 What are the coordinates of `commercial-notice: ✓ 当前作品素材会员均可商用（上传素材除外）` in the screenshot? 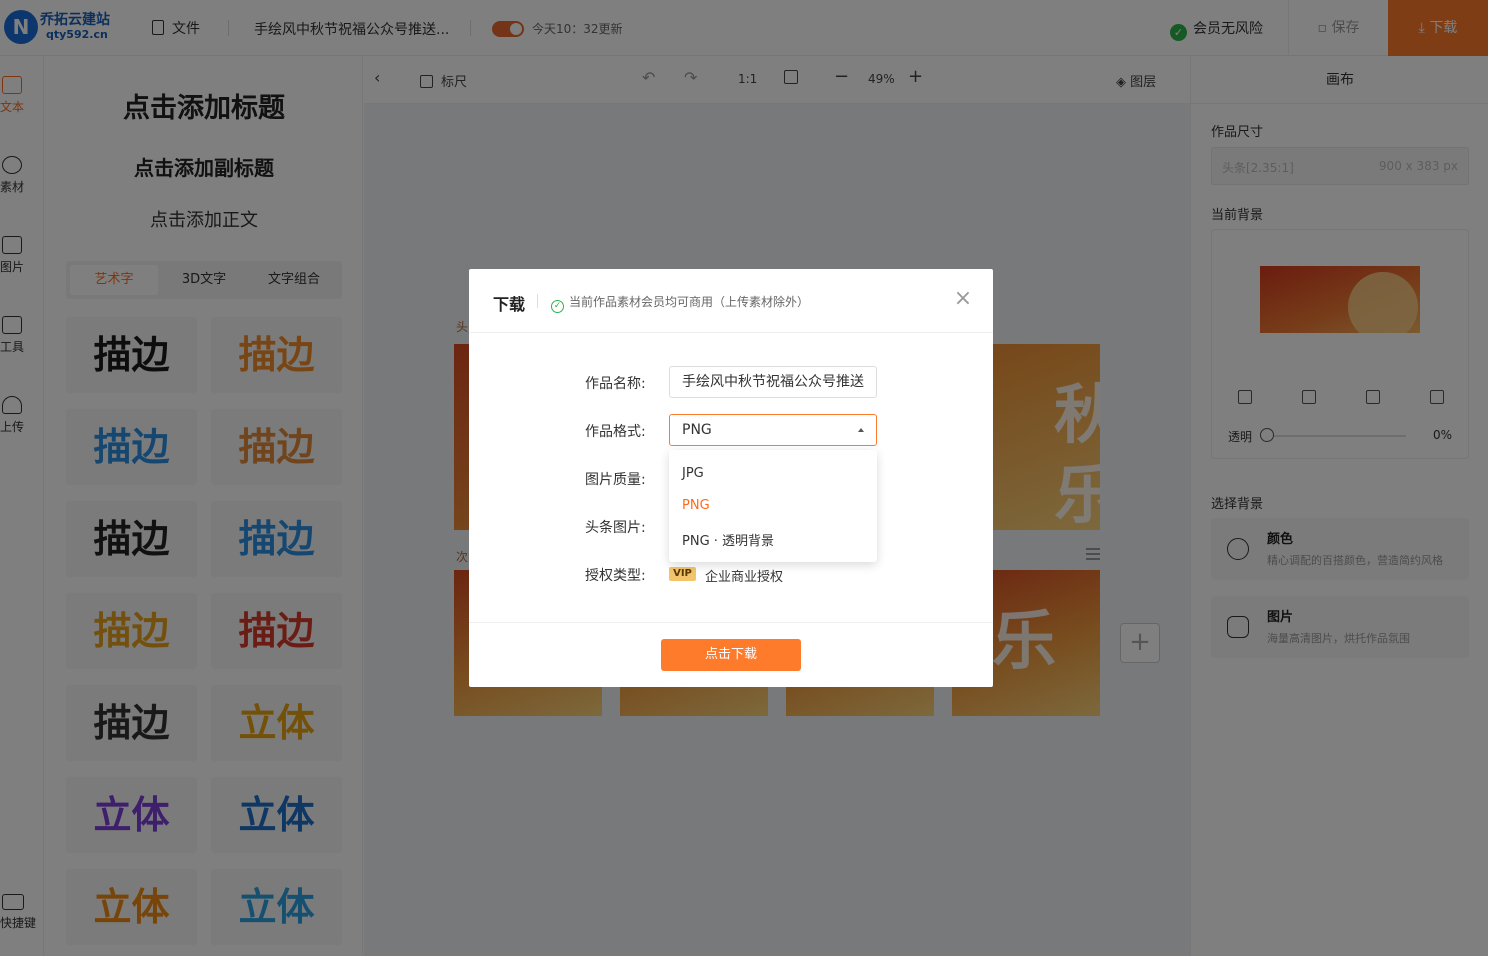 It's located at (680, 303).